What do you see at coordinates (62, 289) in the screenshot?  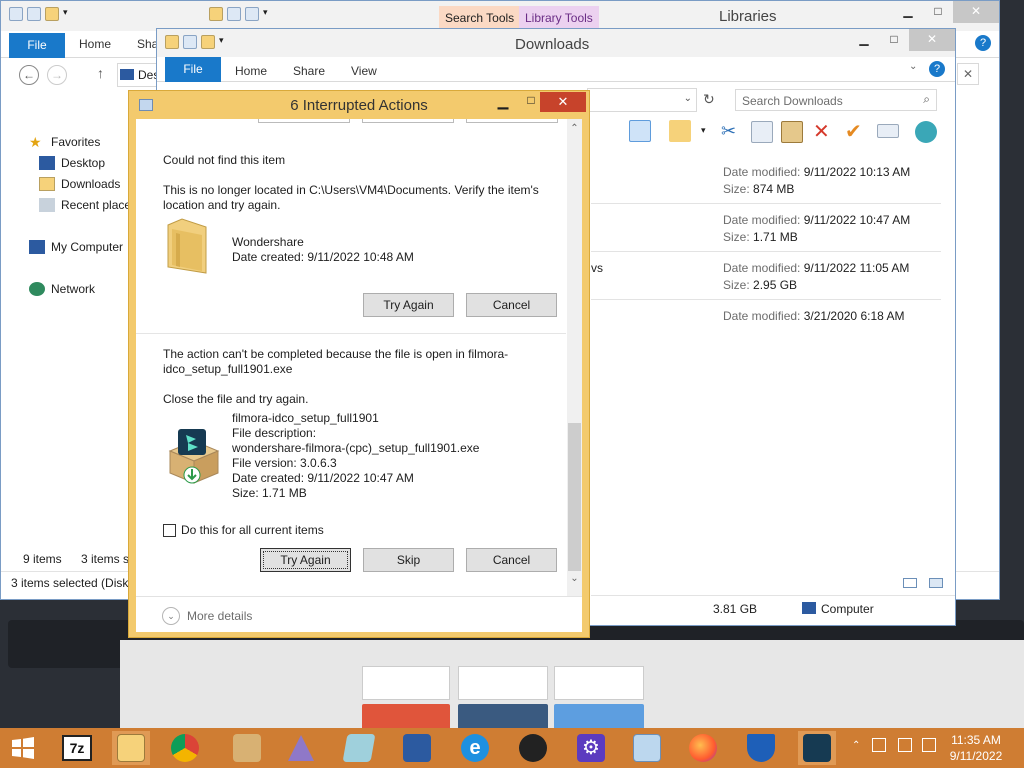 I see `nav-network: Network` at bounding box center [62, 289].